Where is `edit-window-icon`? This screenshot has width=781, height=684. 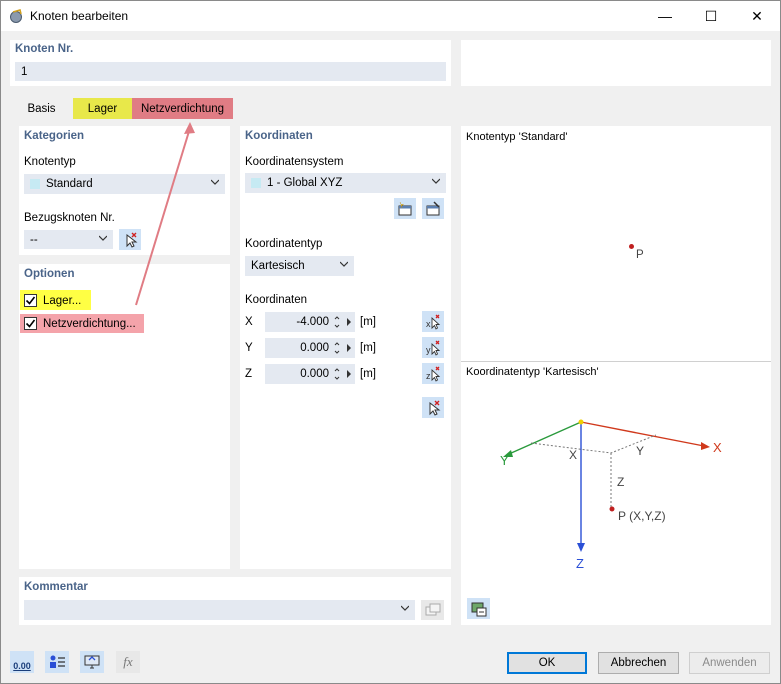
edit-window-icon is located at coordinates (433, 207).